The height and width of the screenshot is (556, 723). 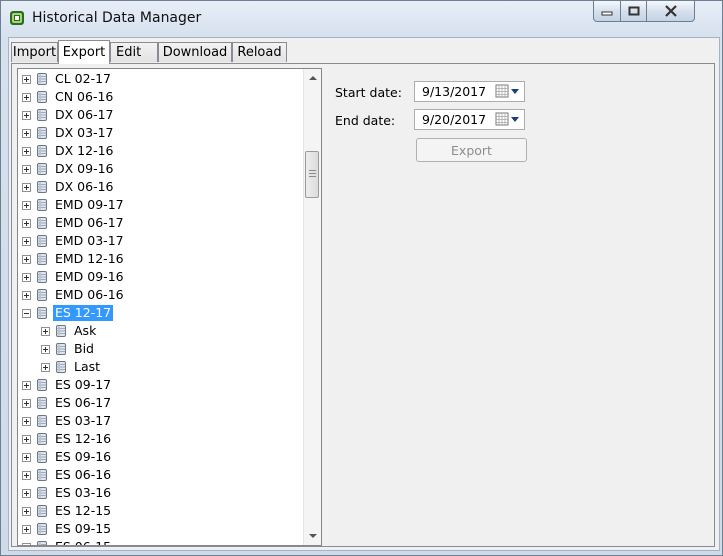 I want to click on tree-item: EMD 09-17, so click(x=161, y=205).